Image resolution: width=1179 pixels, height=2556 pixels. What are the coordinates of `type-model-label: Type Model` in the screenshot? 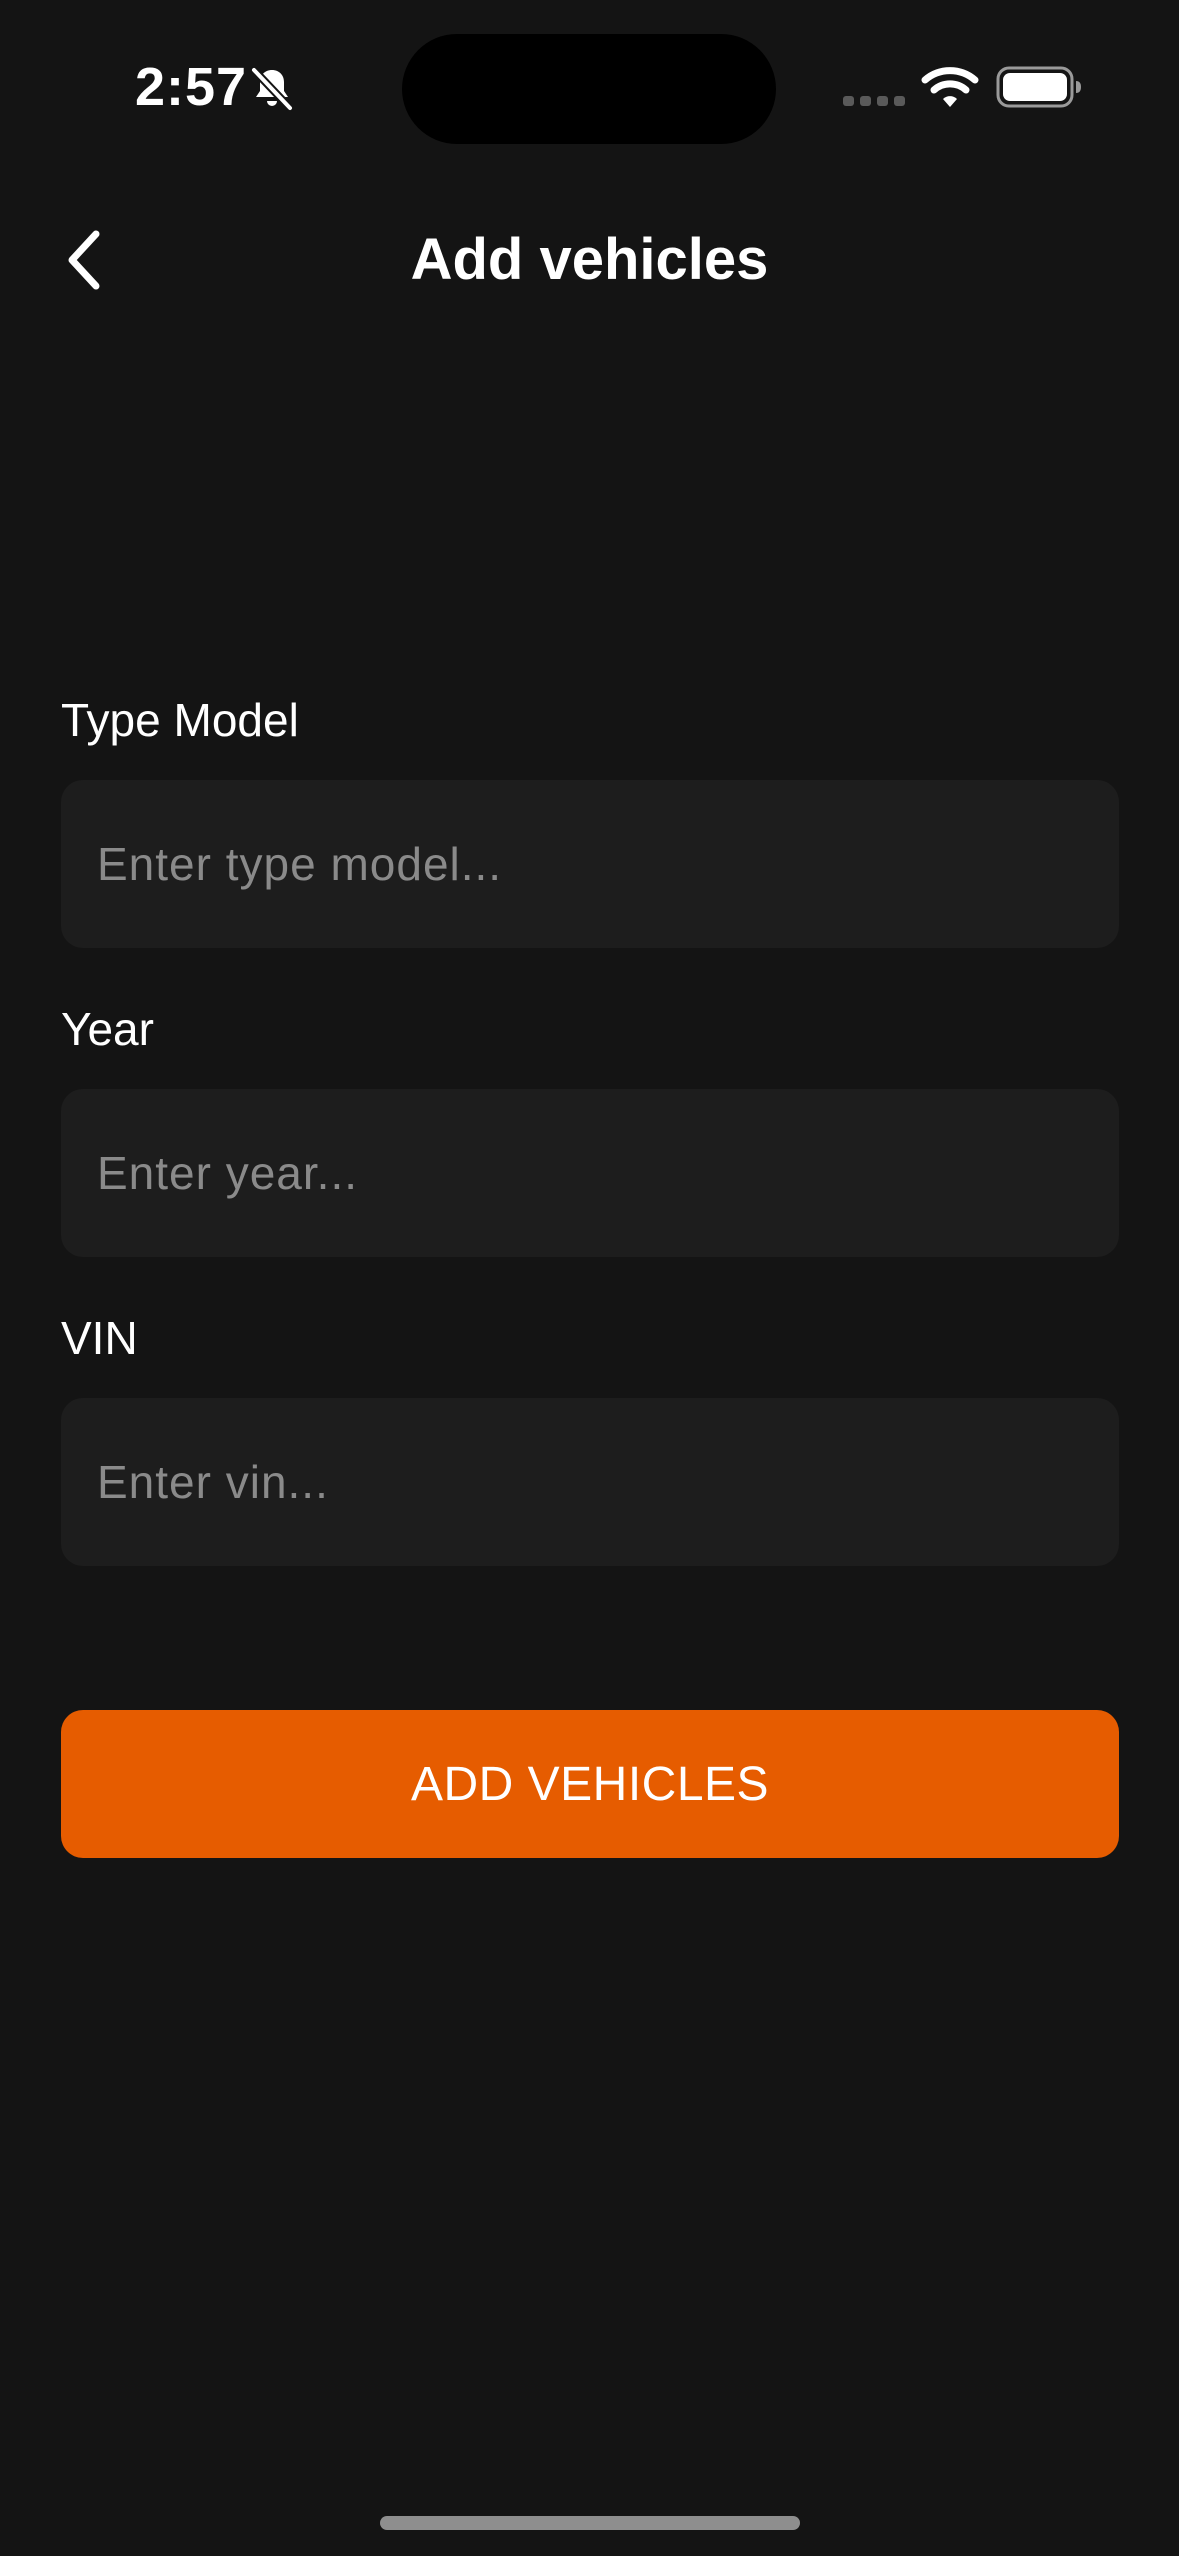 It's located at (180, 720).